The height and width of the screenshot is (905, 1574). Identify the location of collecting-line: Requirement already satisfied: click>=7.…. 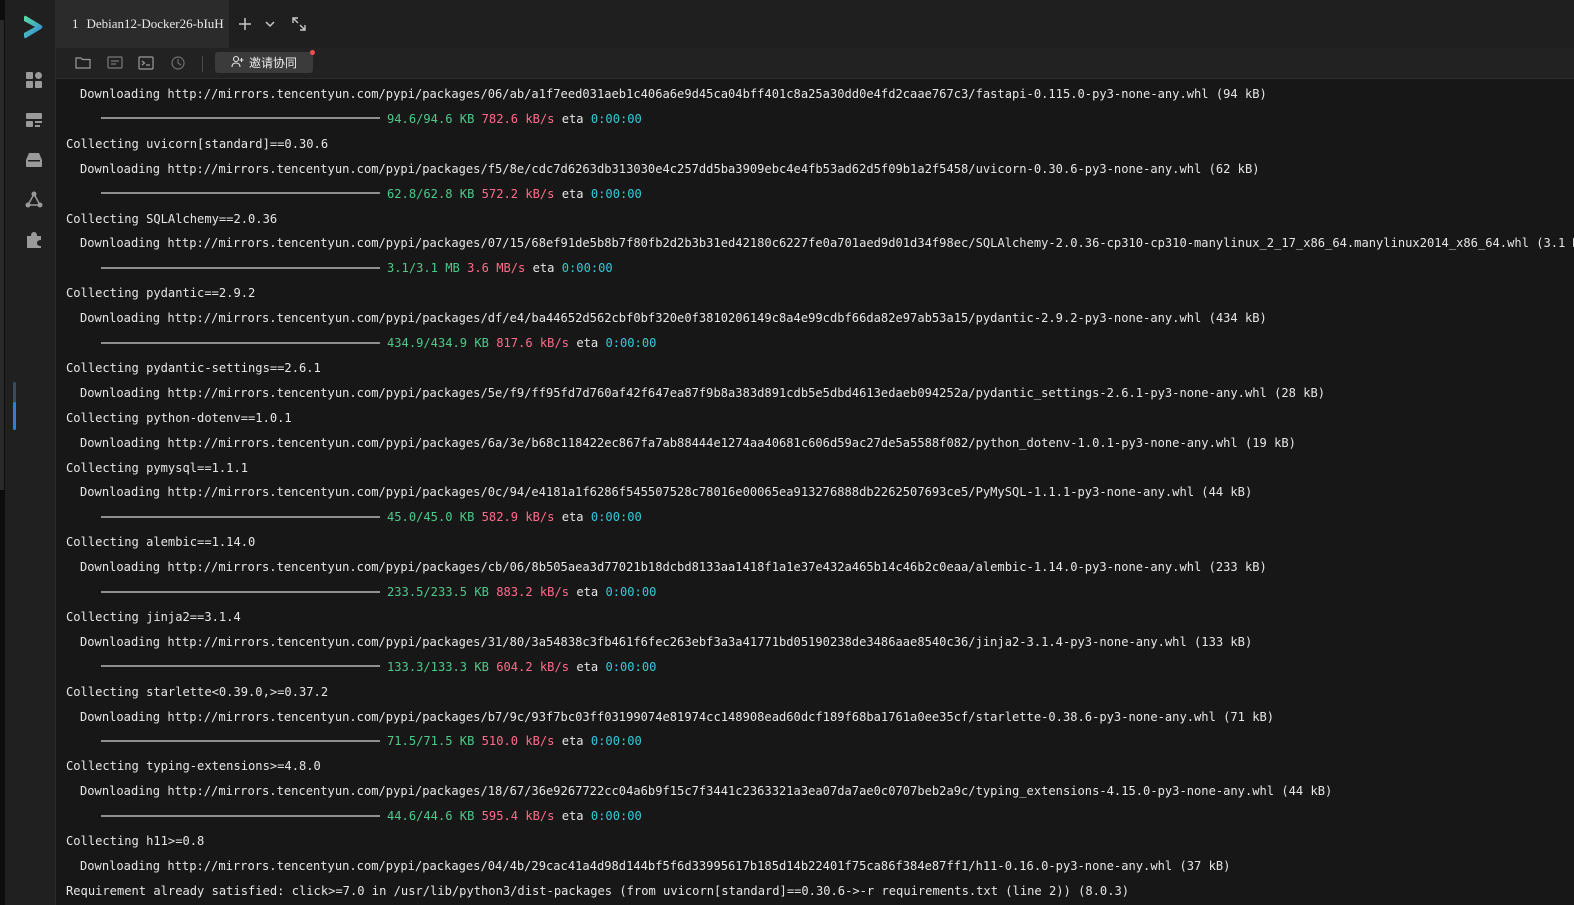
(598, 890).